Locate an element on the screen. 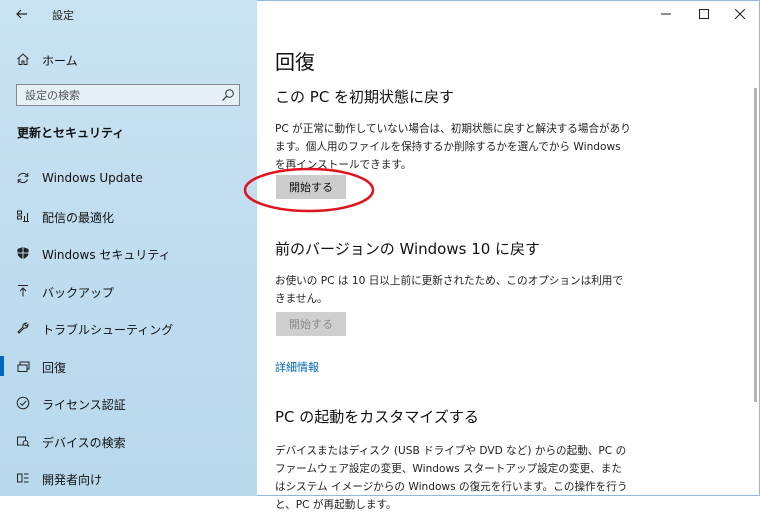  sidebar-item-label: Windows Update is located at coordinates (92, 178).